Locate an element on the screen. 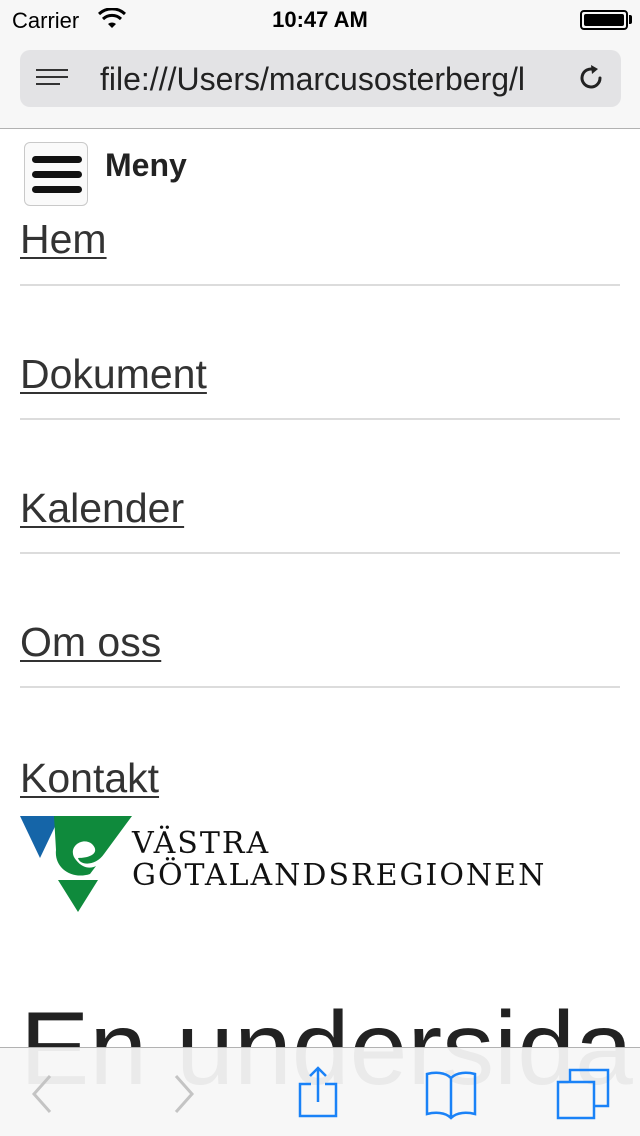  reload-icon is located at coordinates (591, 78).